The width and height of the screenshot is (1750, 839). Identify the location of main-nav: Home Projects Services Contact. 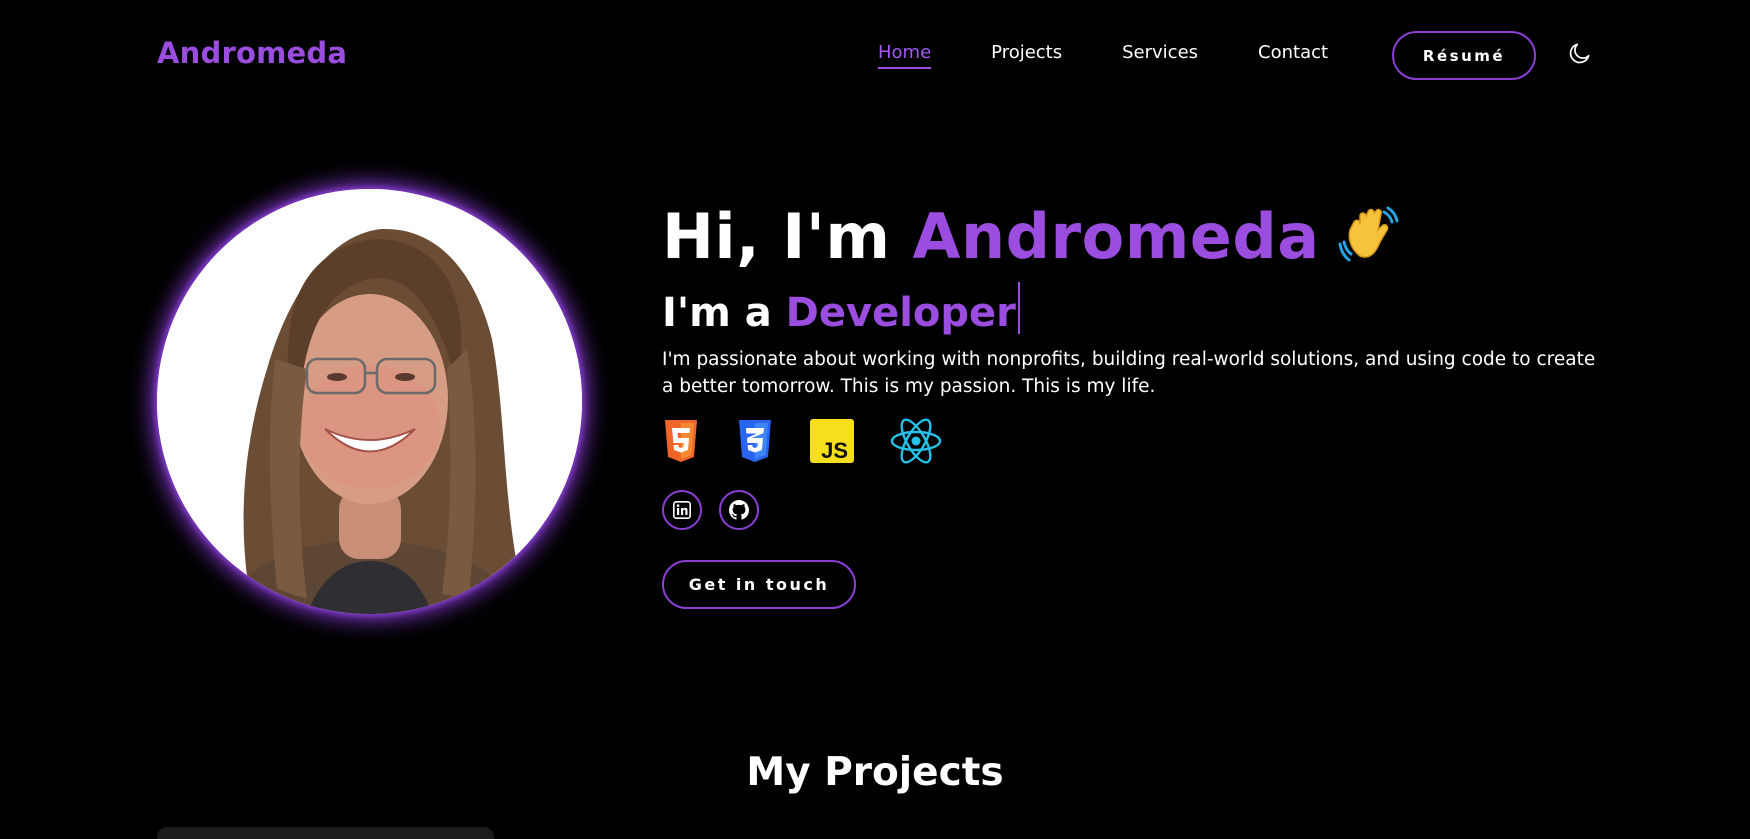
(1133, 55).